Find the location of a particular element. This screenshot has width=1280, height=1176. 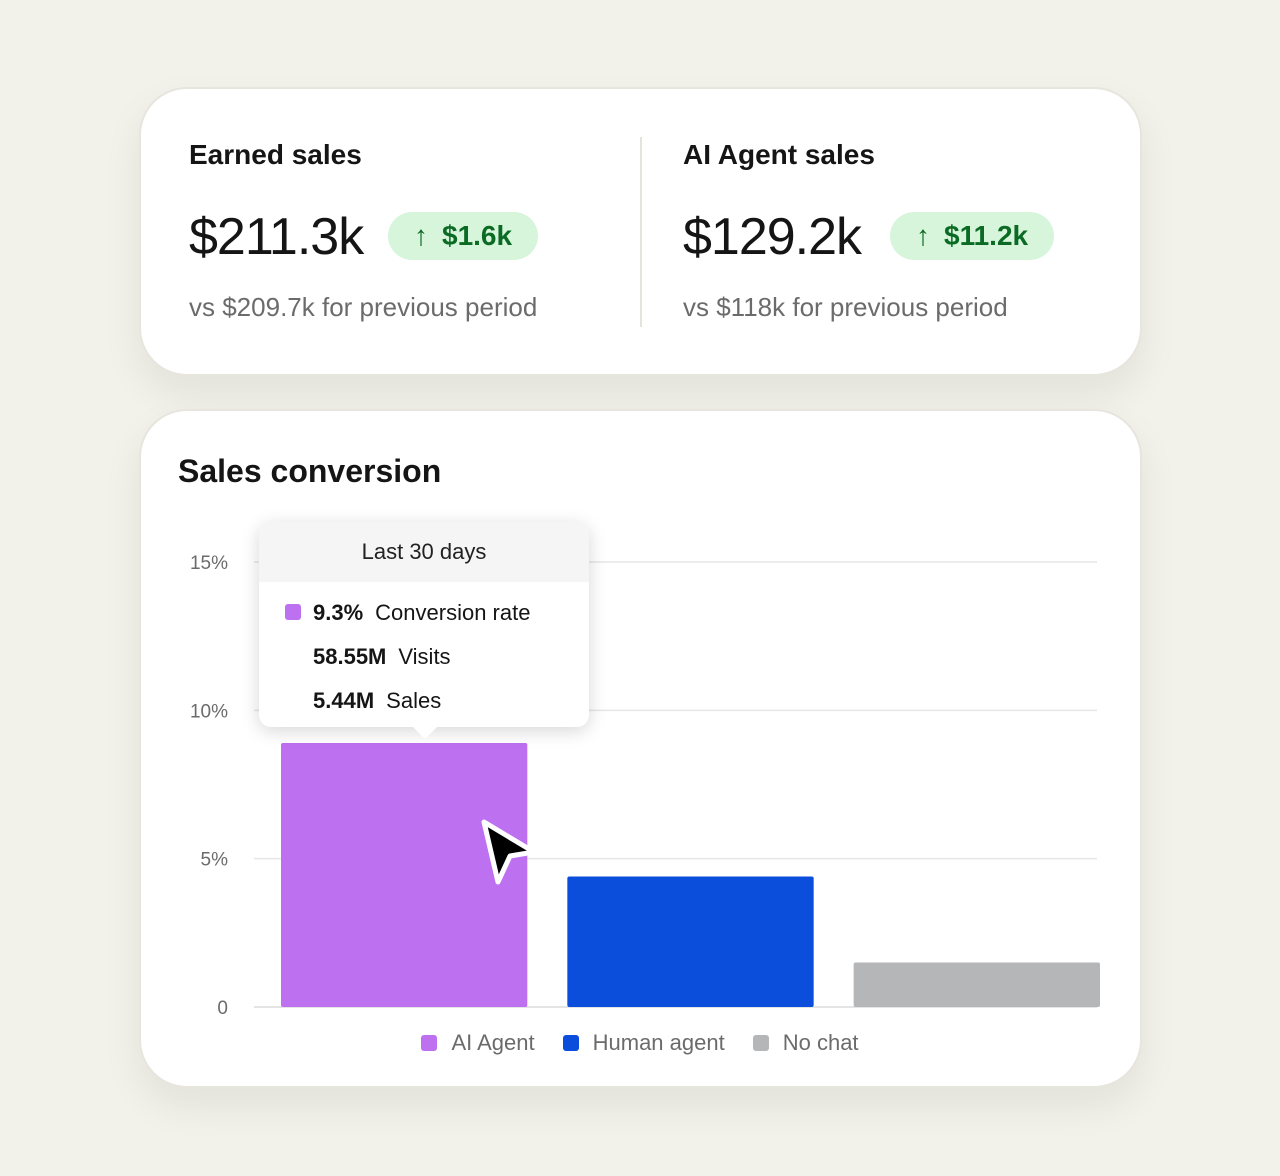

y-tick-label: 15% is located at coordinates (209, 563).